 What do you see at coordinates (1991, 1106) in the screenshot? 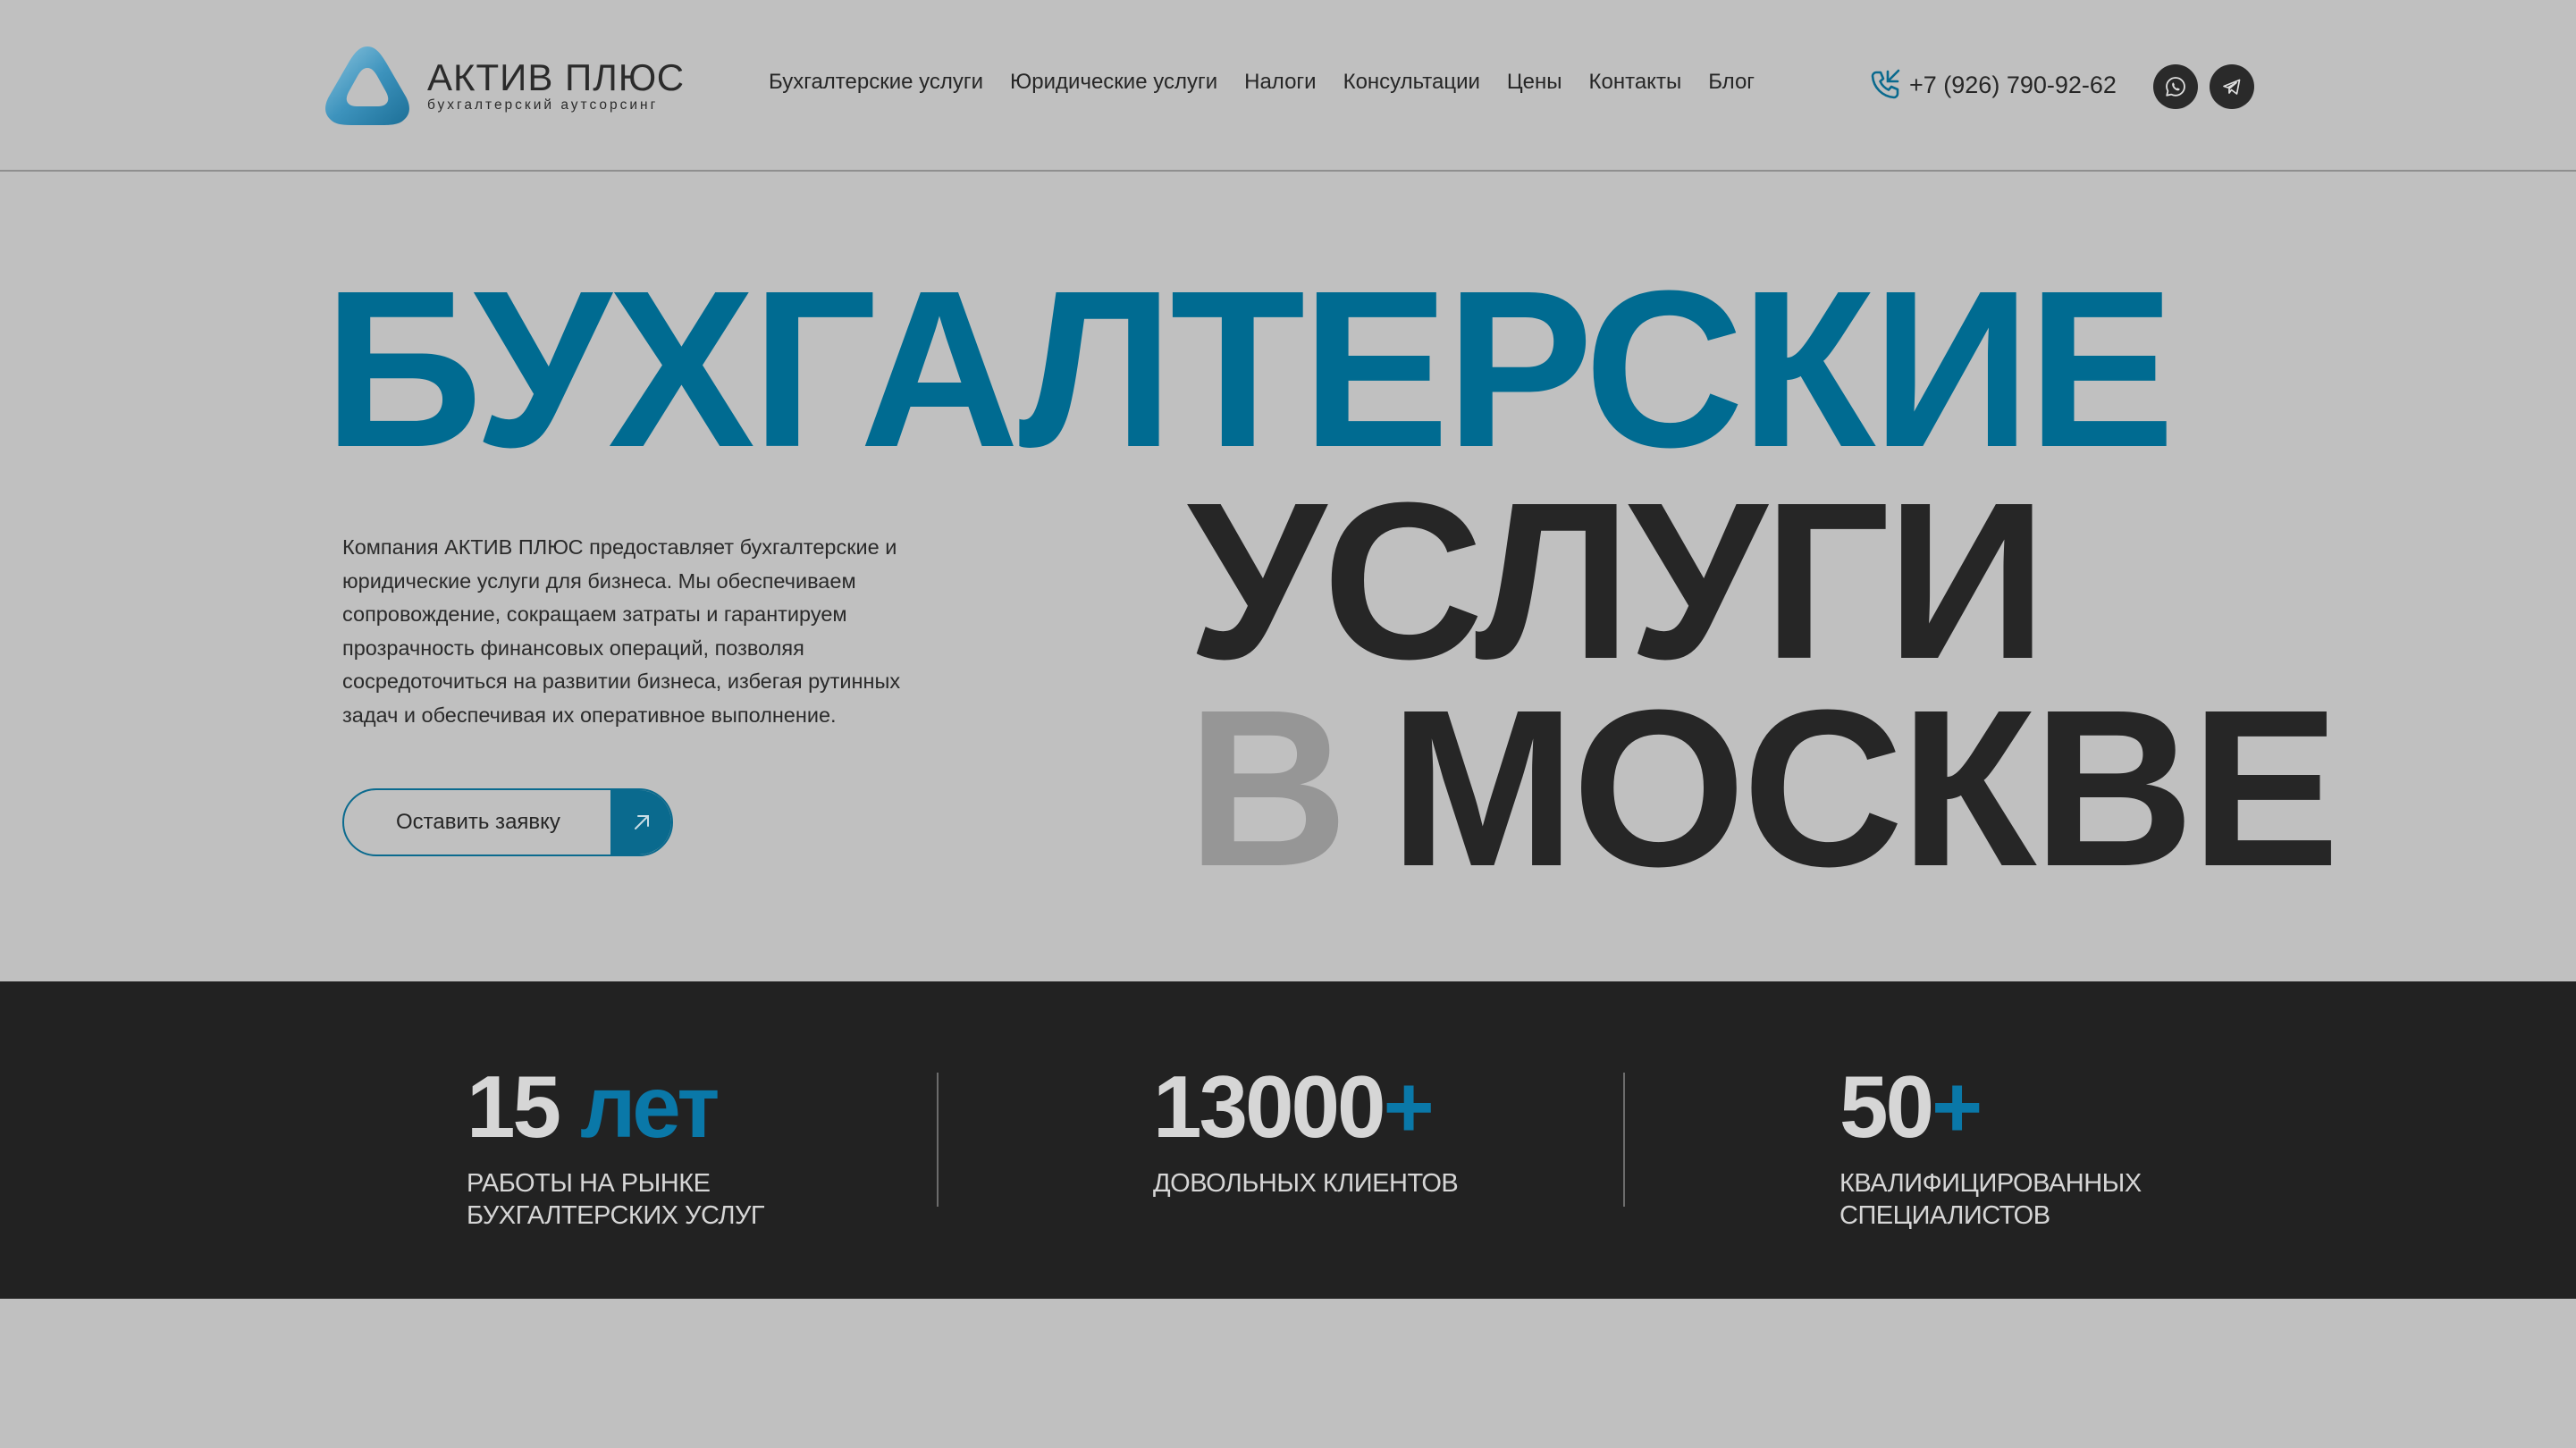
I see `stat-value: 50+` at bounding box center [1991, 1106].